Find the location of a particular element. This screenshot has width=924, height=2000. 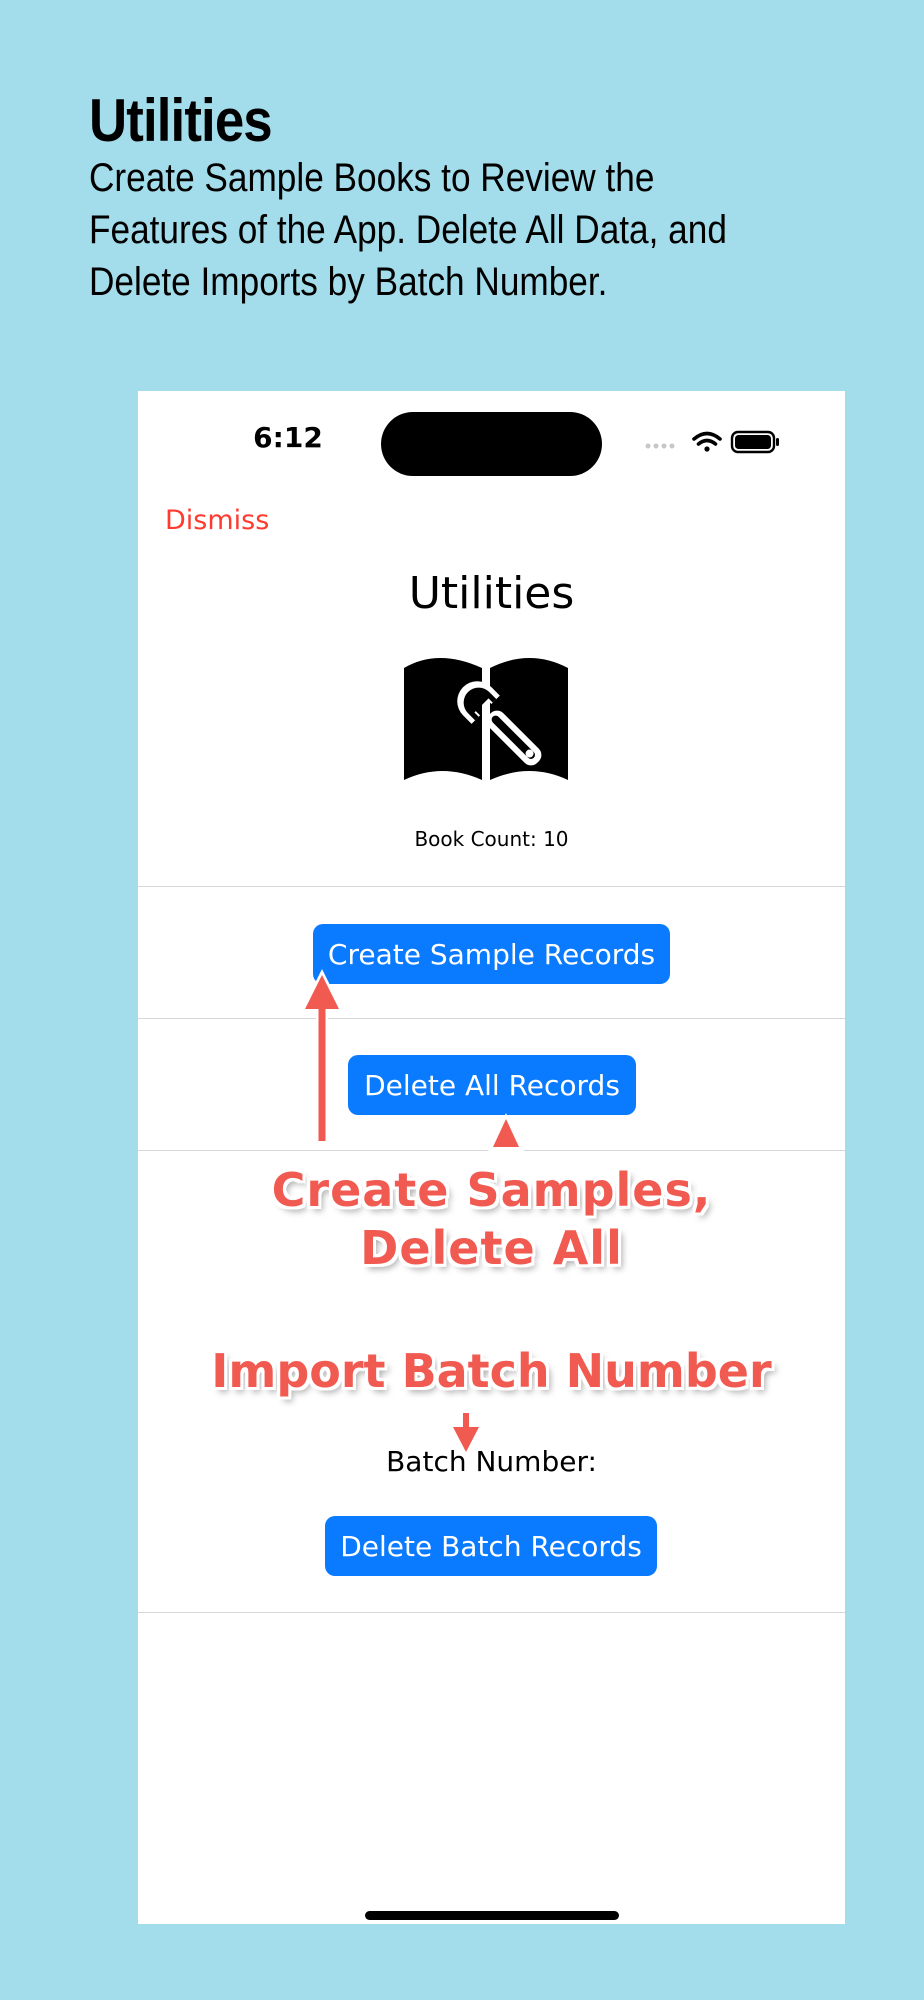

batch-number-label: Batch Number: is located at coordinates (491, 1461).